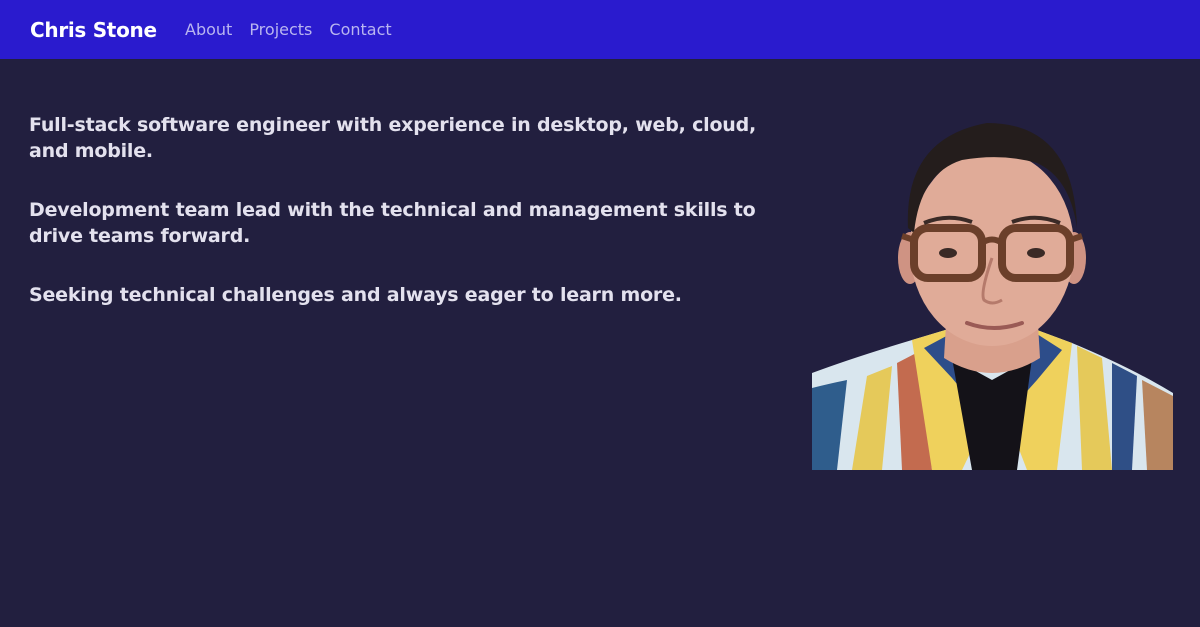 This screenshot has height=627, width=1200. I want to click on nav-links: About Projects Contact, so click(288, 29).